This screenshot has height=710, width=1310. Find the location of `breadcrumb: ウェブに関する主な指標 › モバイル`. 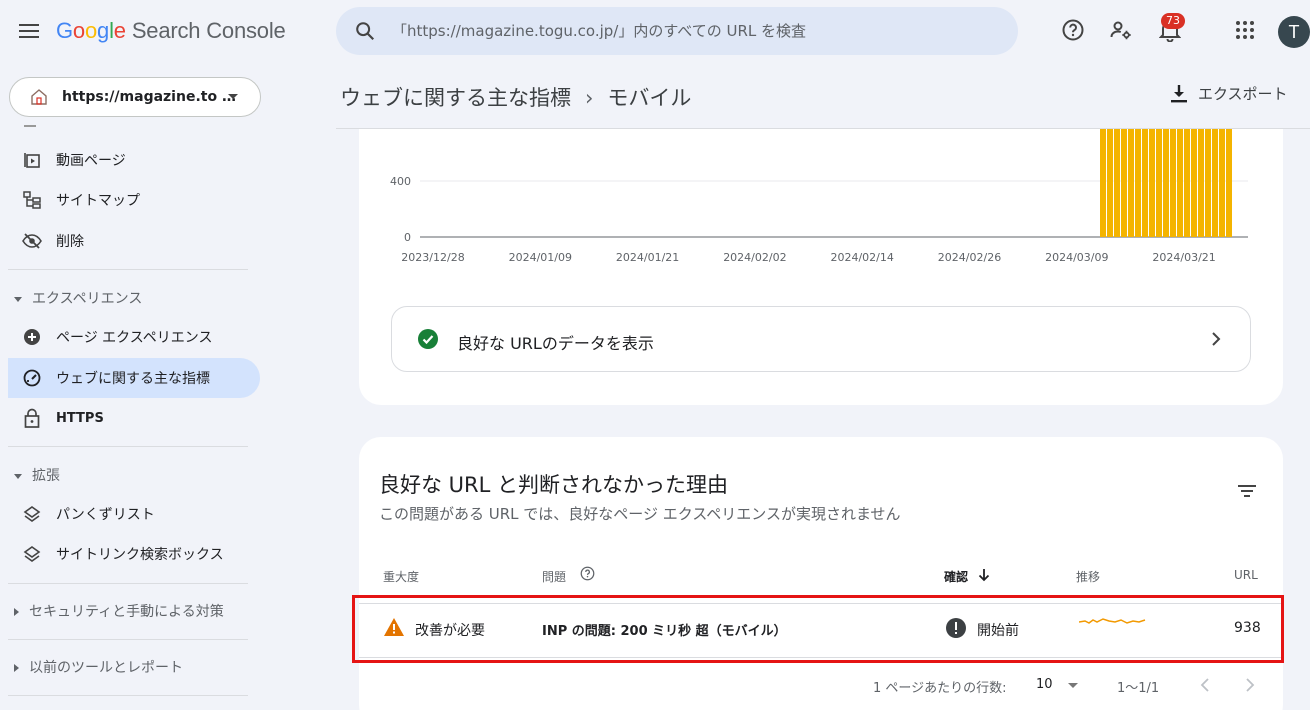

breadcrumb: ウェブに関する主な指標 › モバイル is located at coordinates (515, 97).